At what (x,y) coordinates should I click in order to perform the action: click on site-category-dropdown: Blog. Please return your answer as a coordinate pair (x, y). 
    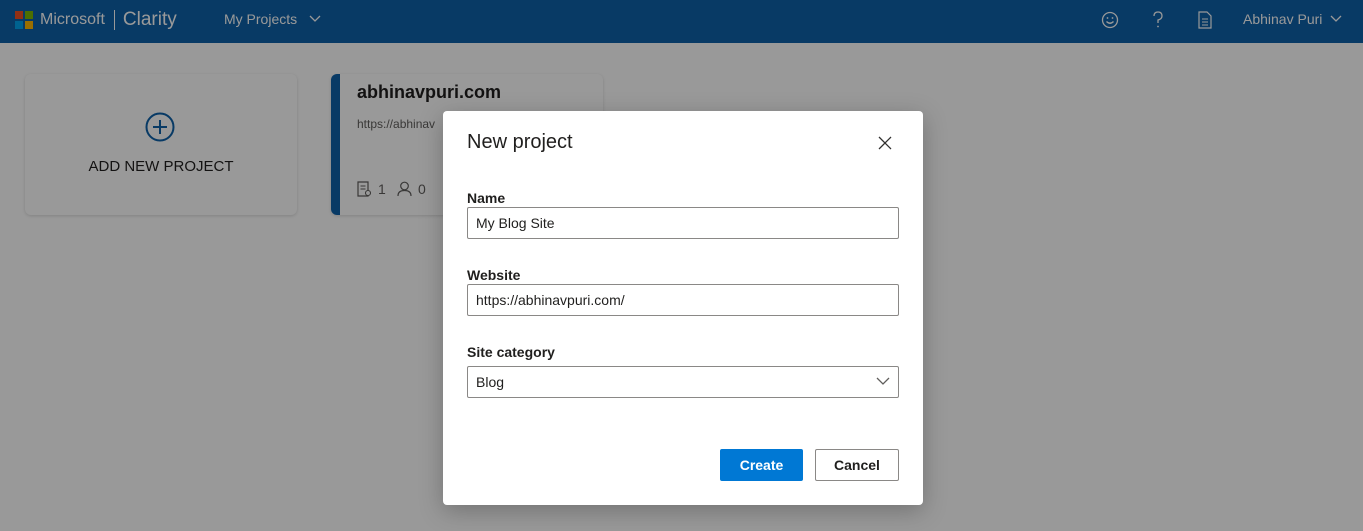
    Looking at the image, I should click on (683, 382).